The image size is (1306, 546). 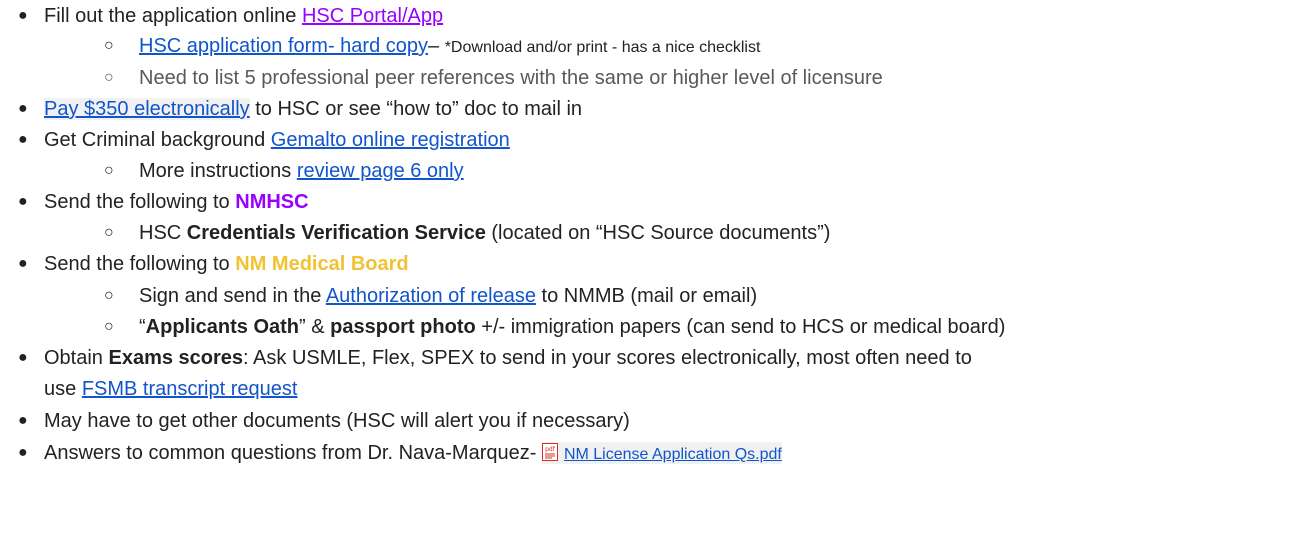 I want to click on credentials-verification-label: Credentials Verification Service, so click(x=336, y=233).